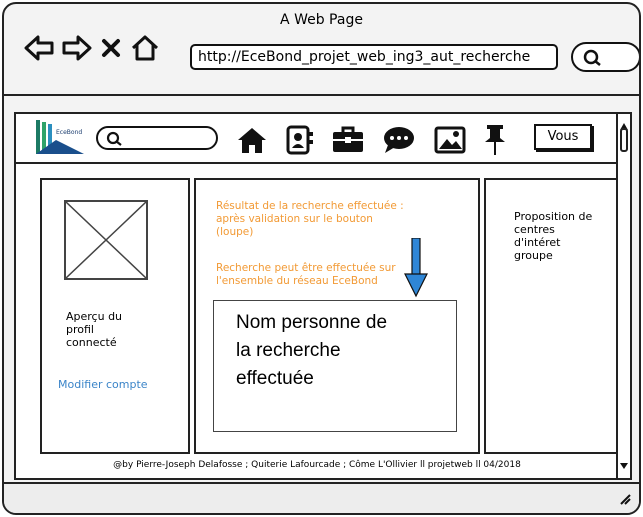  I want to click on scroll-down-icon, so click(624, 464).